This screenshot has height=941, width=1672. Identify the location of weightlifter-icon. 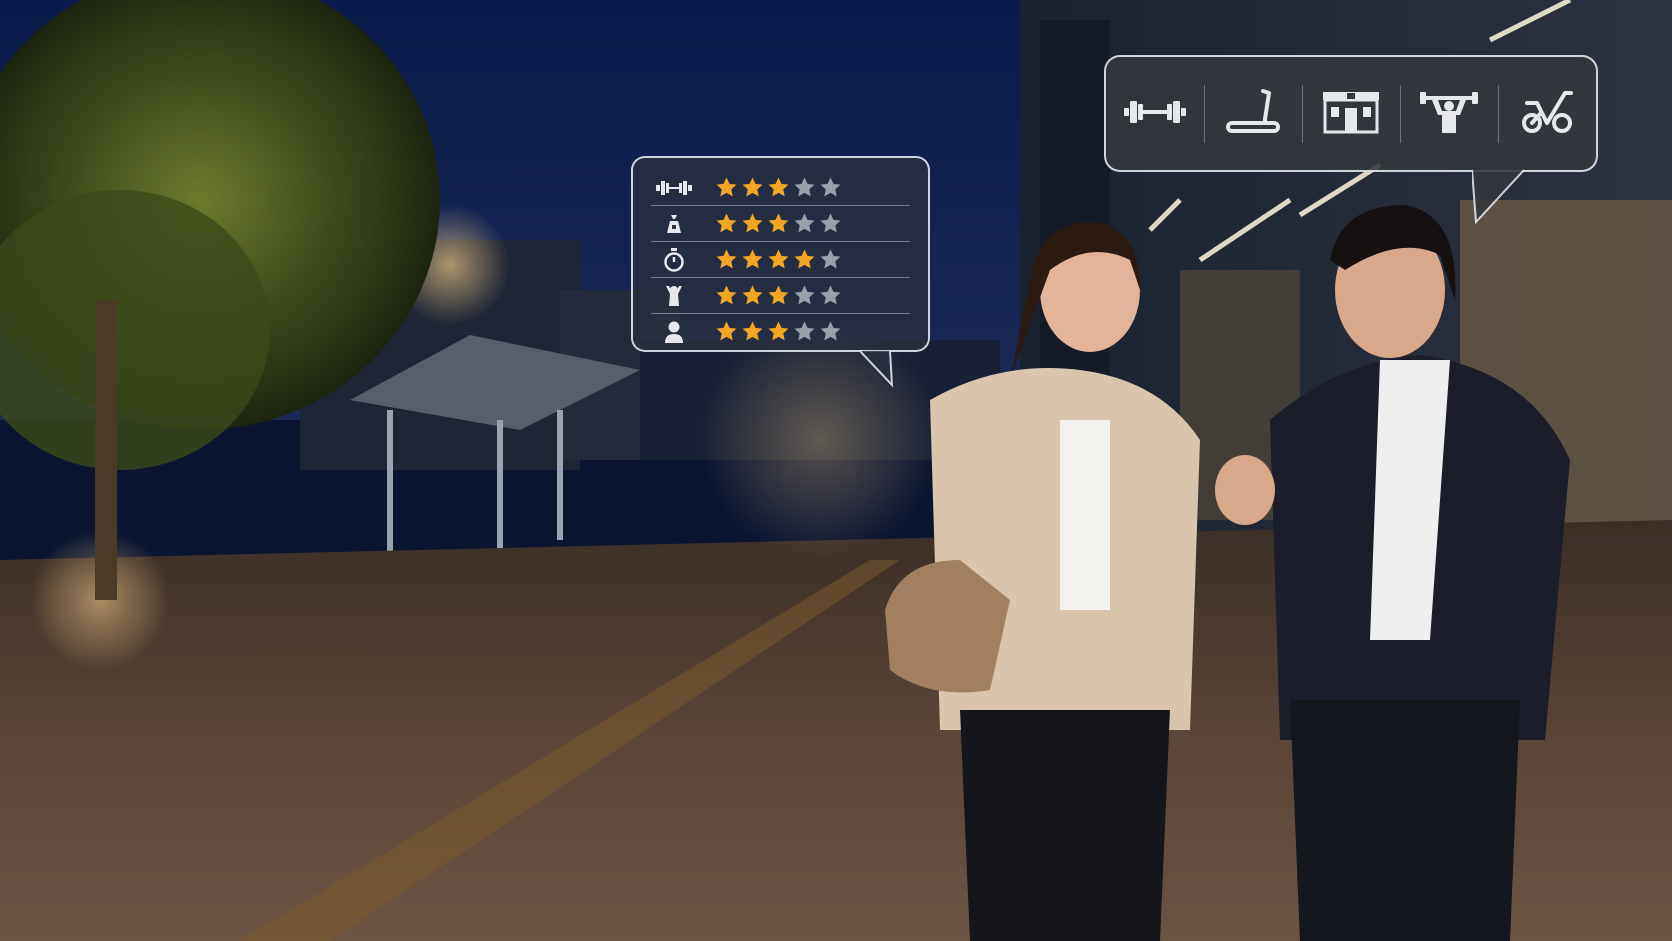
(1449, 114).